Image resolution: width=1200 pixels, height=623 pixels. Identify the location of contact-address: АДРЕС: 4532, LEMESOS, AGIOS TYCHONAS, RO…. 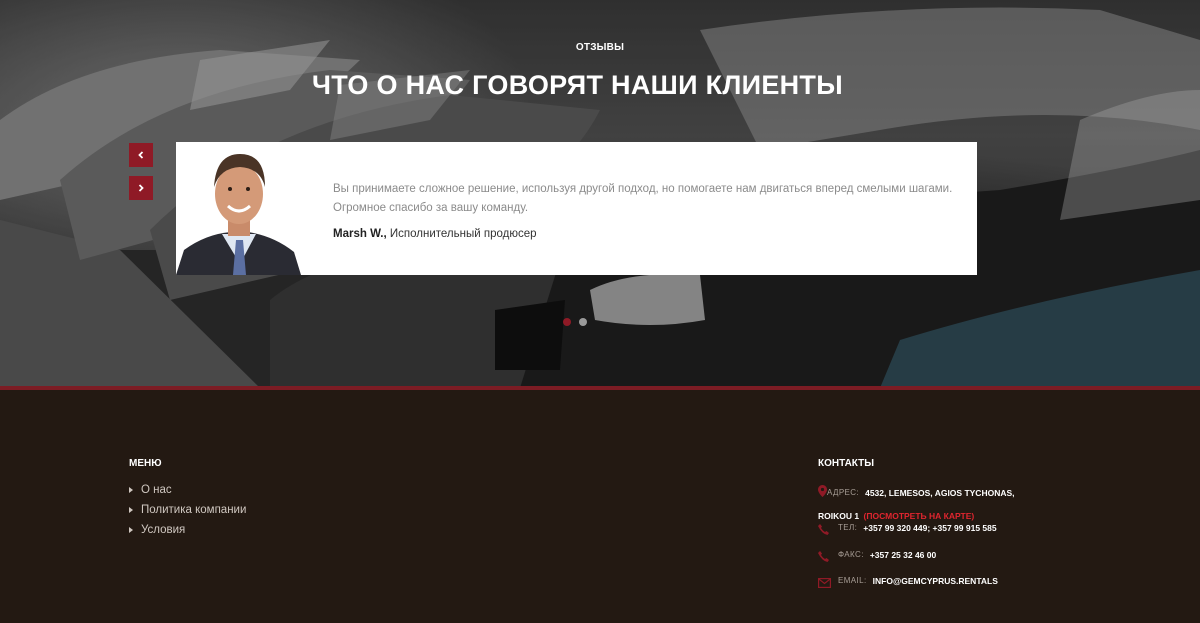
(928, 504).